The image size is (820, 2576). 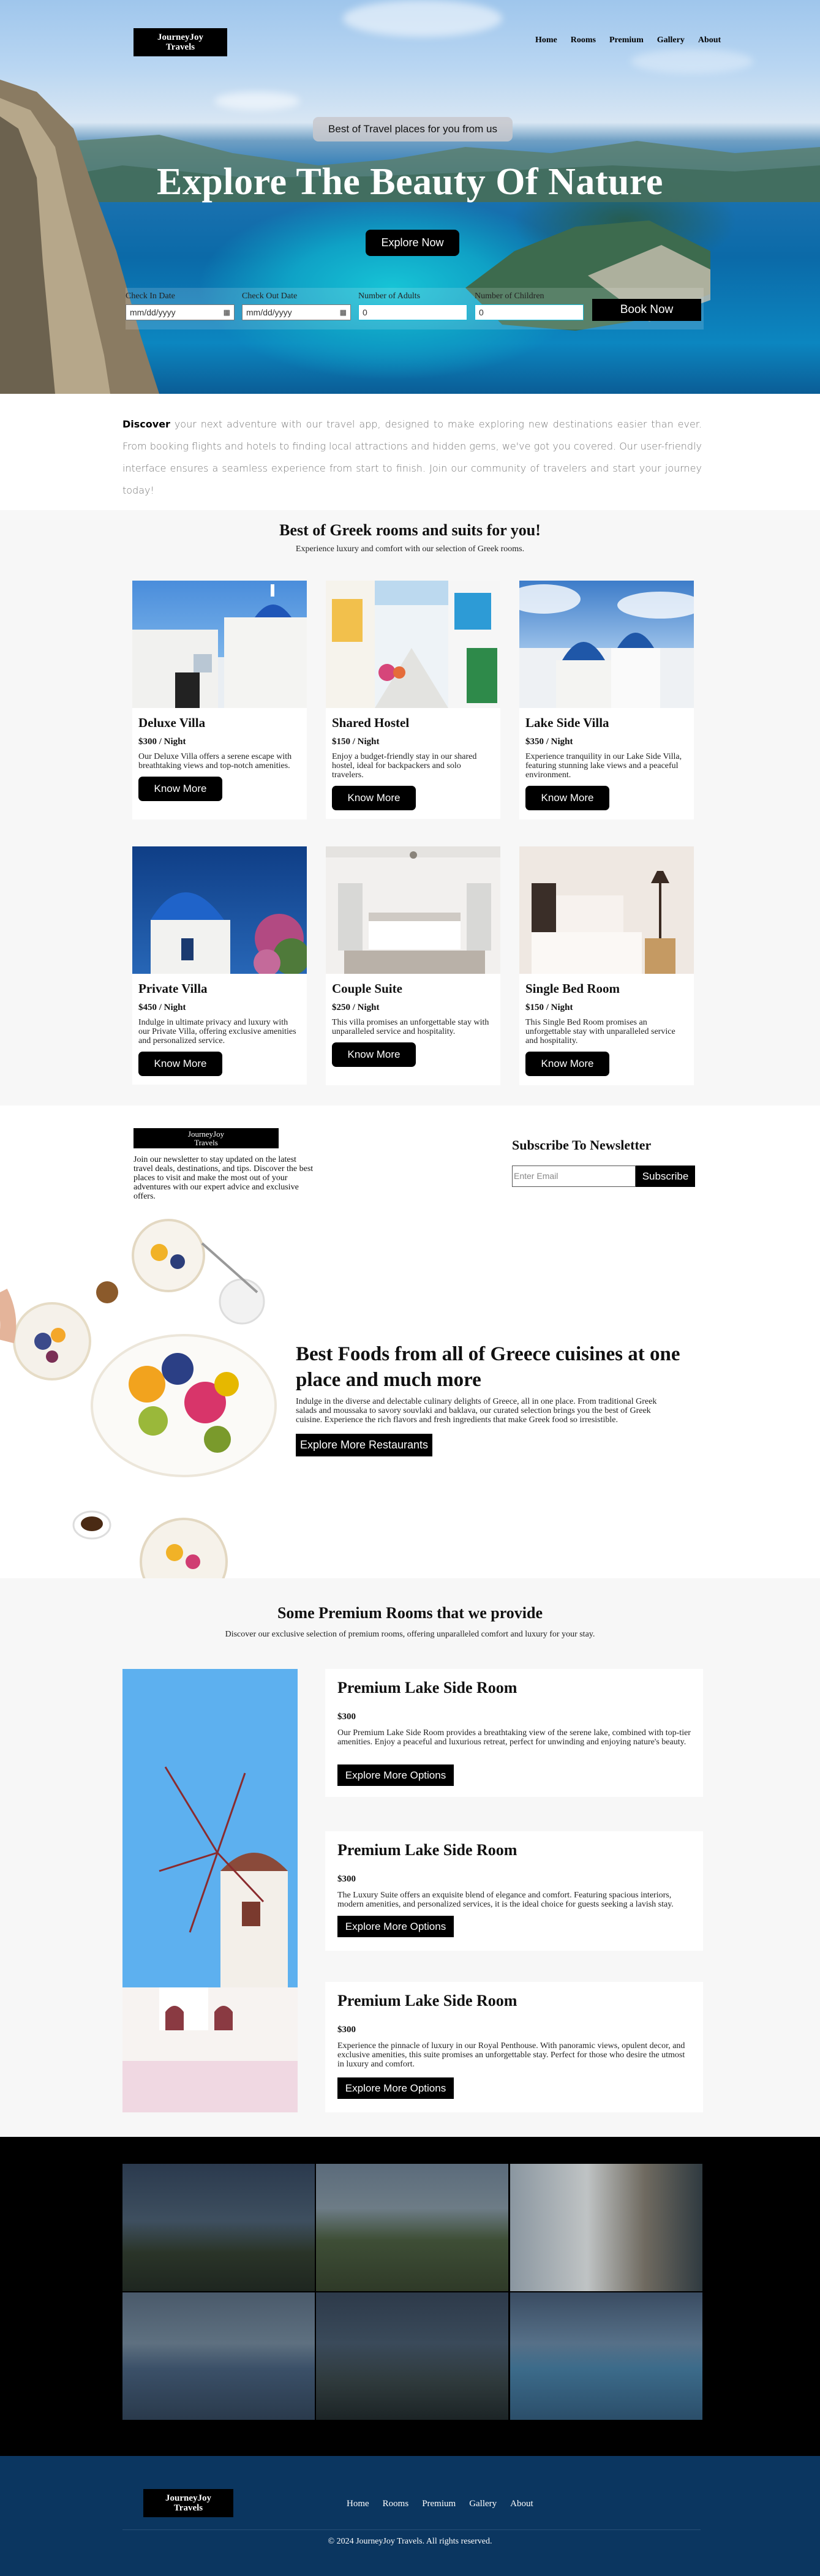 I want to click on windmill-image, so click(x=210, y=1890).